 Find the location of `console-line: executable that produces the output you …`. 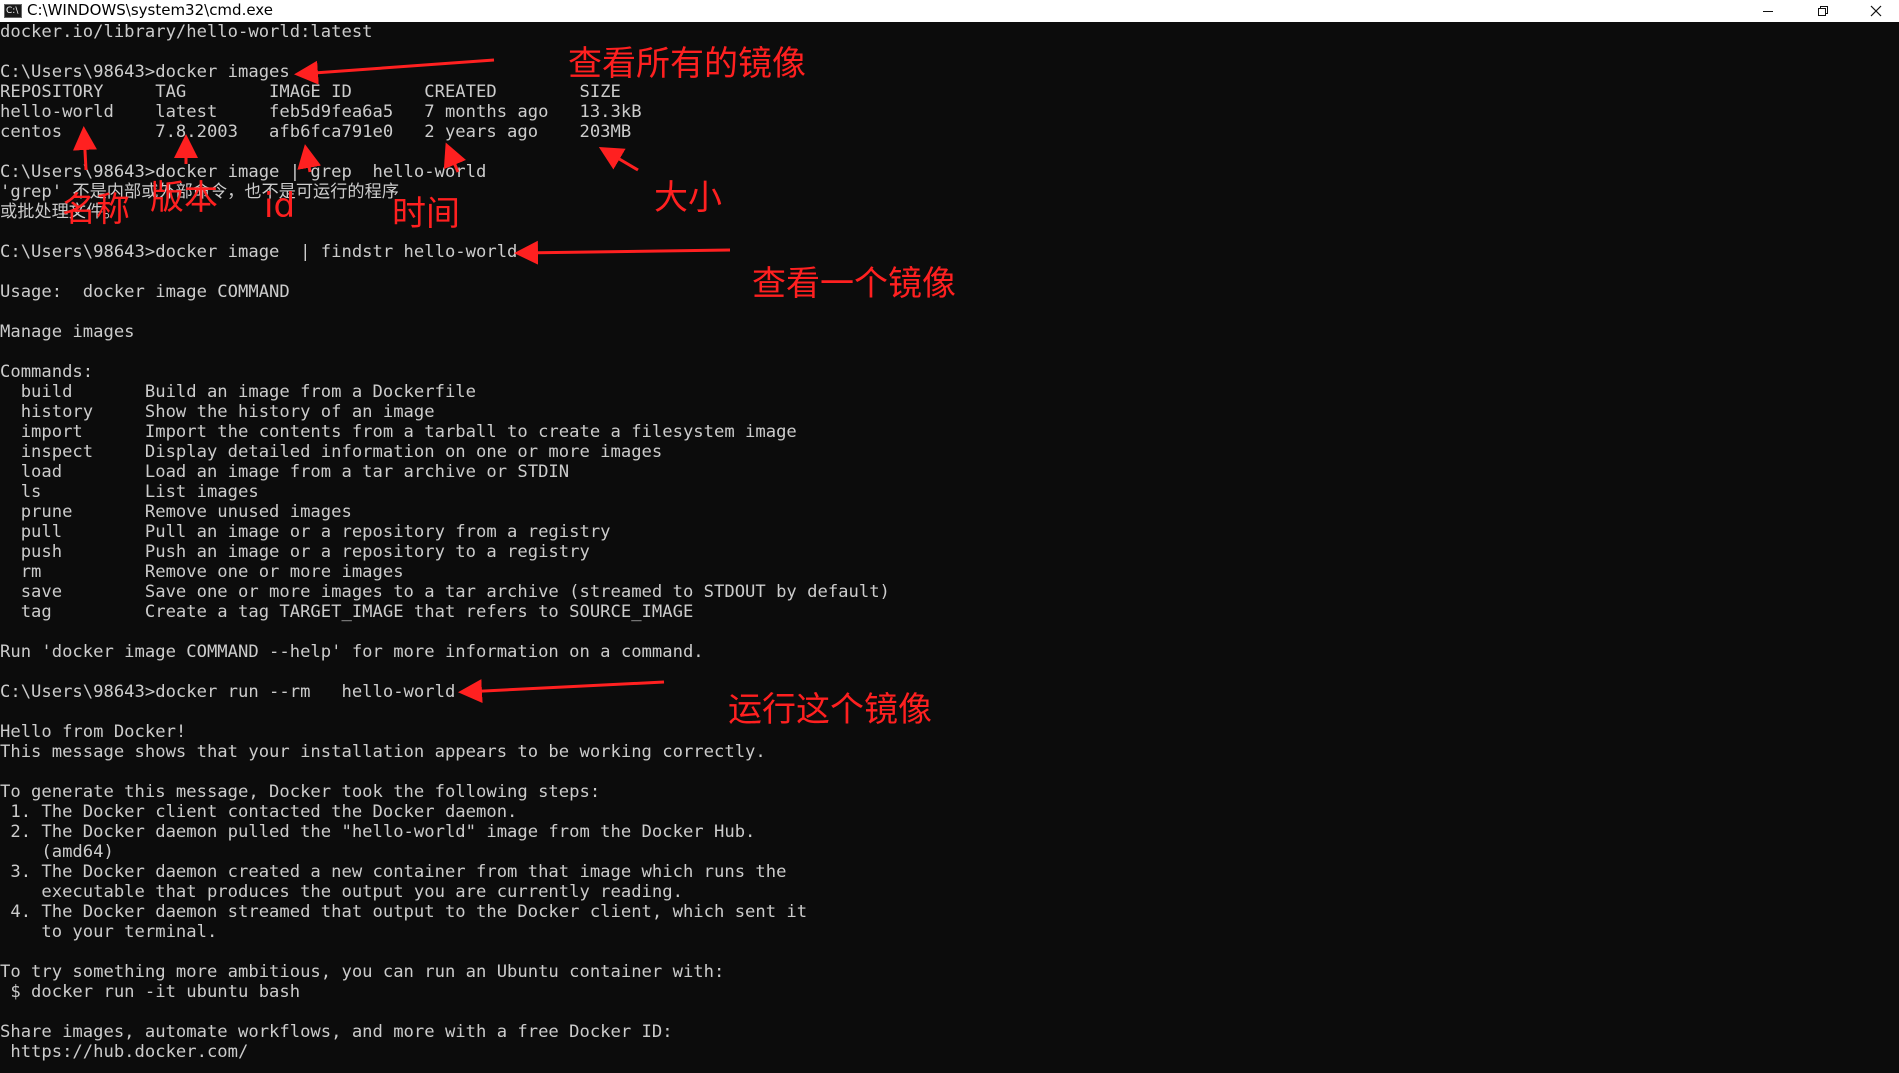

console-line: executable that produces the output you … is located at coordinates (341, 892).